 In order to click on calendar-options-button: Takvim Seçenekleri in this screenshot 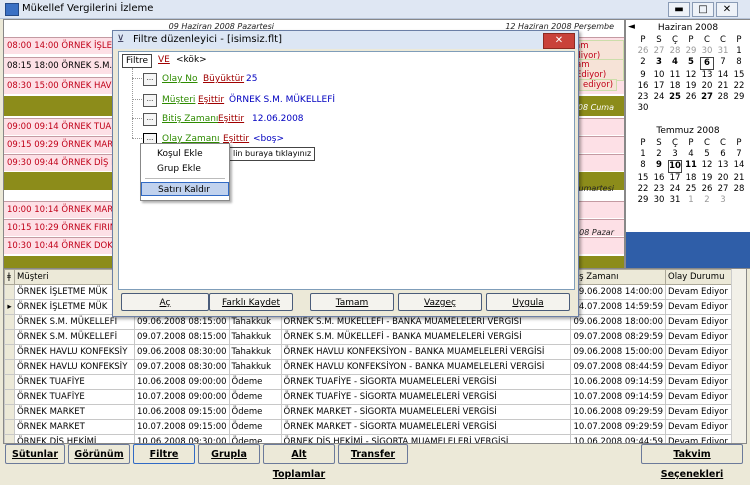, I will do `click(692, 462)`.